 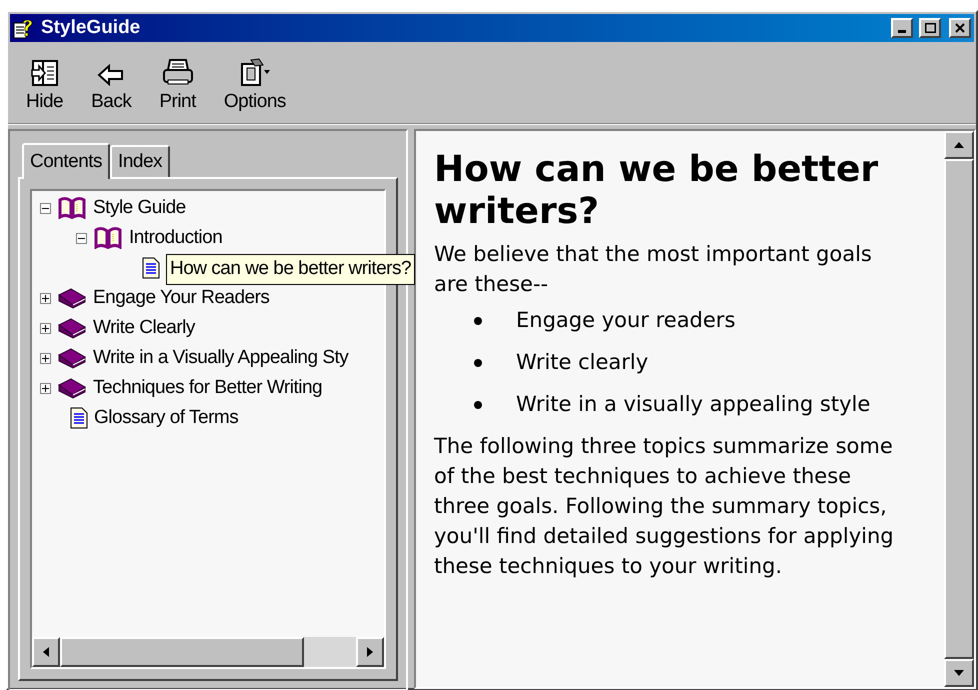 What do you see at coordinates (653, 269) in the screenshot?
I see `intro-paragraph: We believe that the most important goals are these--` at bounding box center [653, 269].